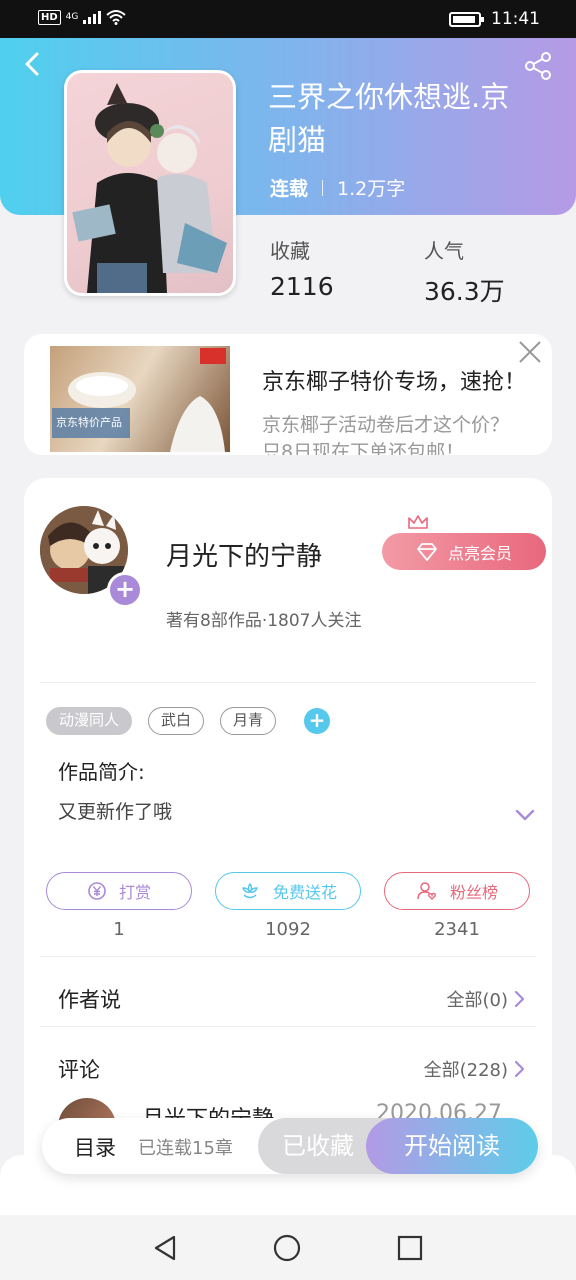 The width and height of the screenshot is (576, 1280). What do you see at coordinates (97, 891) in the screenshot?
I see `yen-coin-icon` at bounding box center [97, 891].